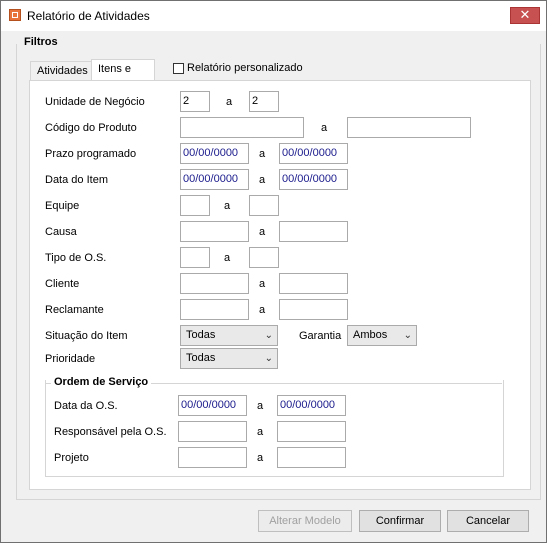 The image size is (547, 543). Describe the element at coordinates (62, 284) in the screenshot. I see `cliente-label: Cliente` at that location.